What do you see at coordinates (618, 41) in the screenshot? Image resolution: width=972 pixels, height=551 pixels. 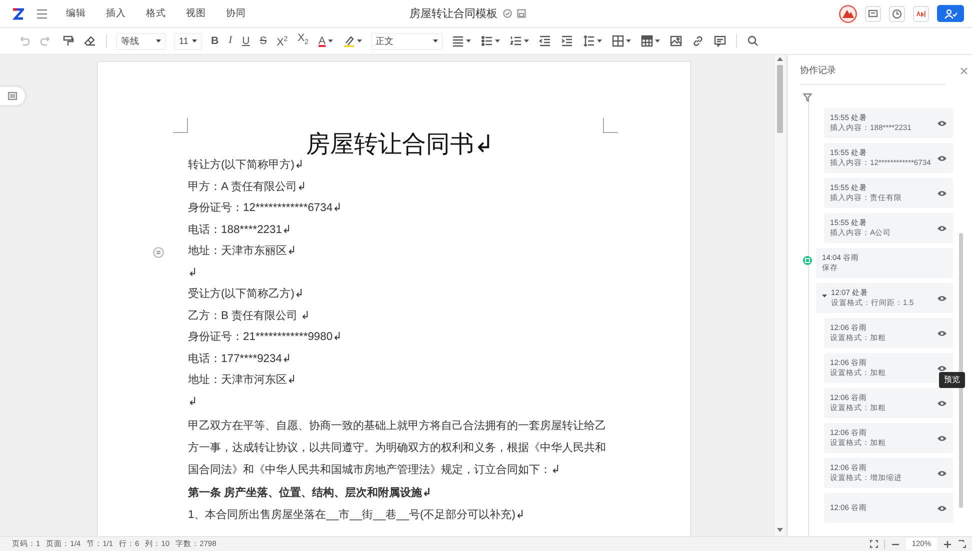 I see `border-grid-icon` at bounding box center [618, 41].